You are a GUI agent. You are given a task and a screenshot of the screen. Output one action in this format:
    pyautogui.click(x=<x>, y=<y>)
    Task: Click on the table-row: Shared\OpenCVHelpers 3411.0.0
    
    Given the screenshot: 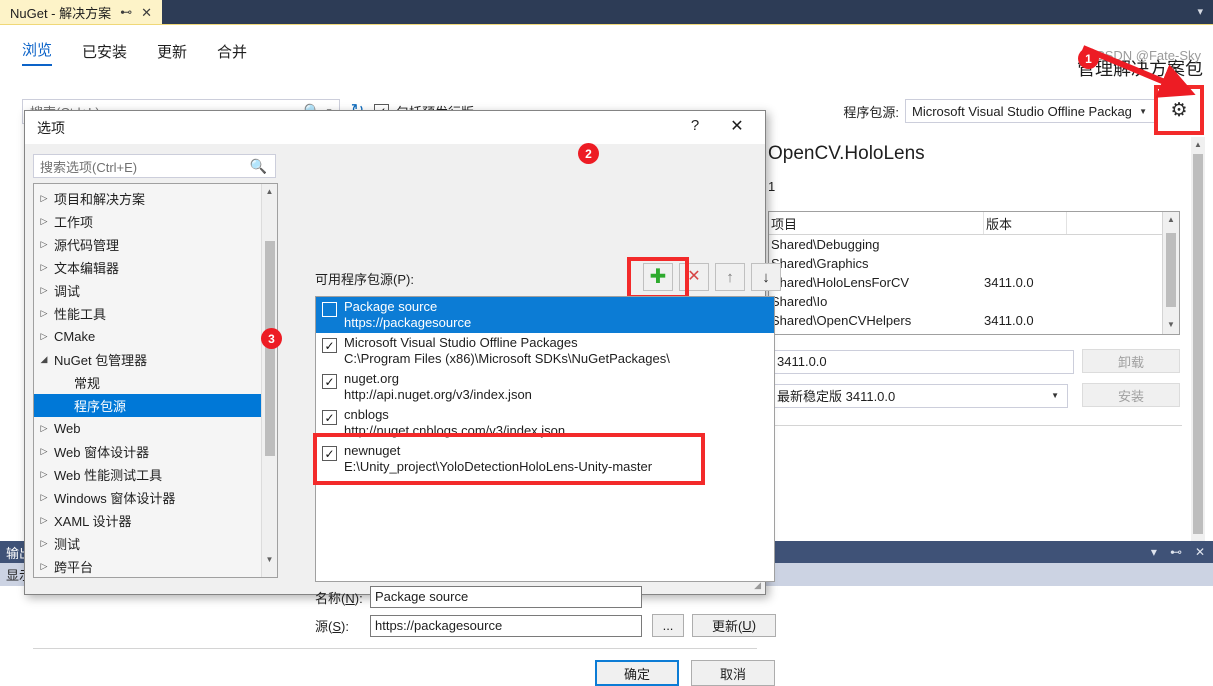 What is the action you would take?
    pyautogui.click(x=965, y=320)
    